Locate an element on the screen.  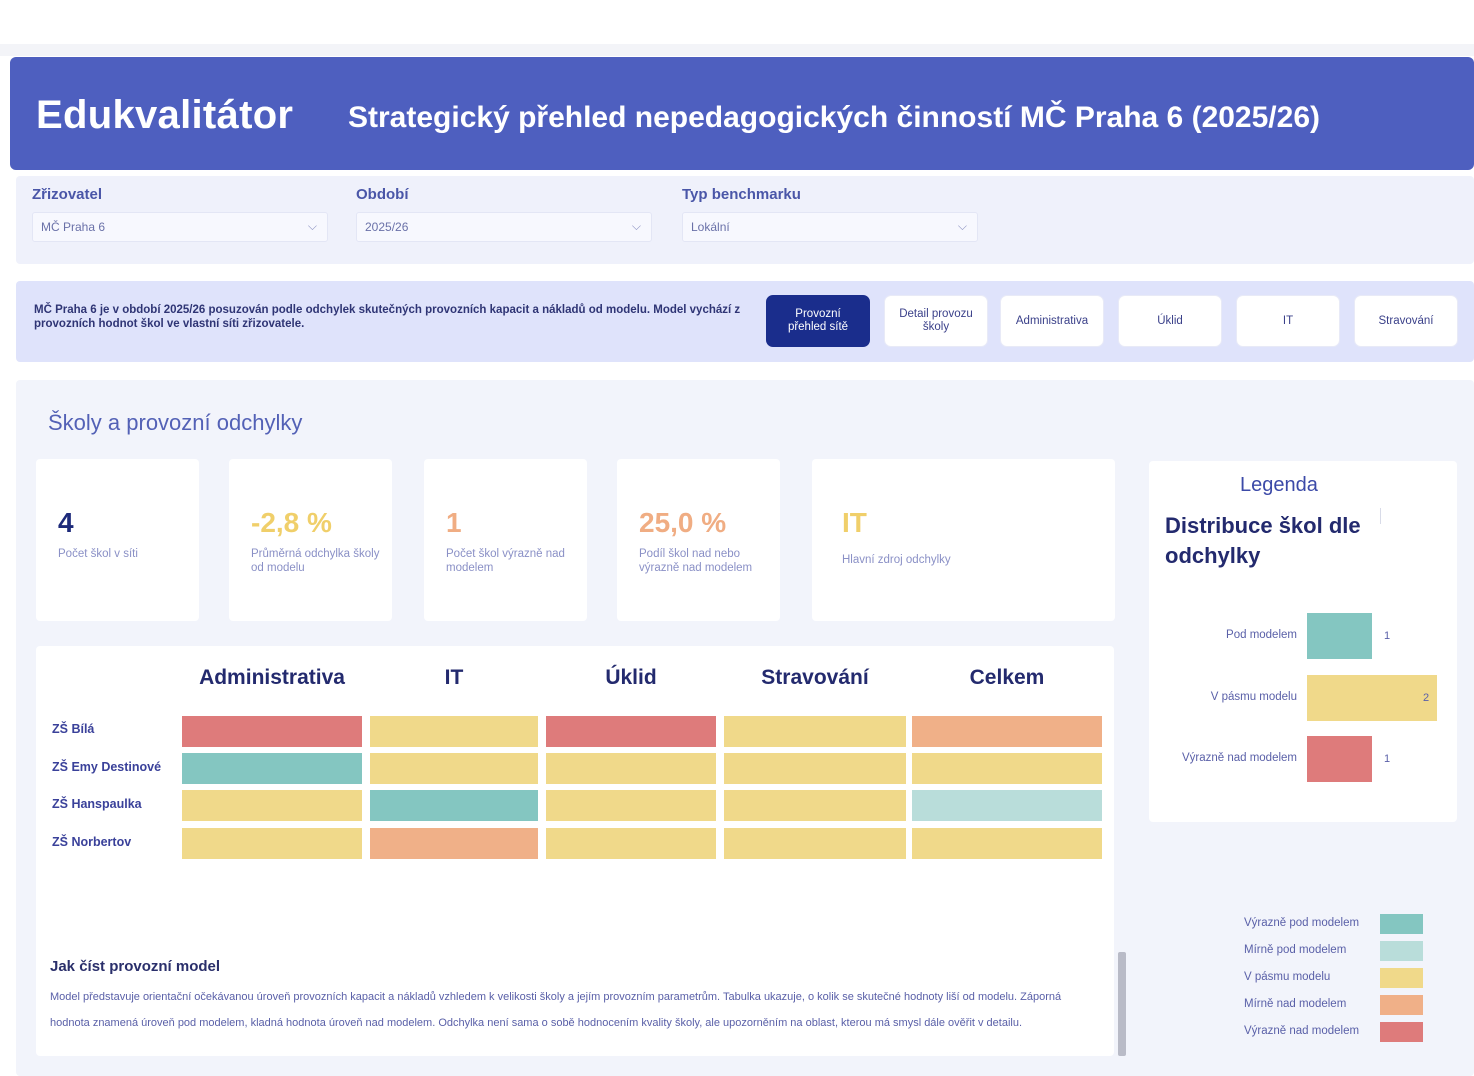
heatmap-row-label: ZŠ Emy Destinové is located at coordinates (107, 767).